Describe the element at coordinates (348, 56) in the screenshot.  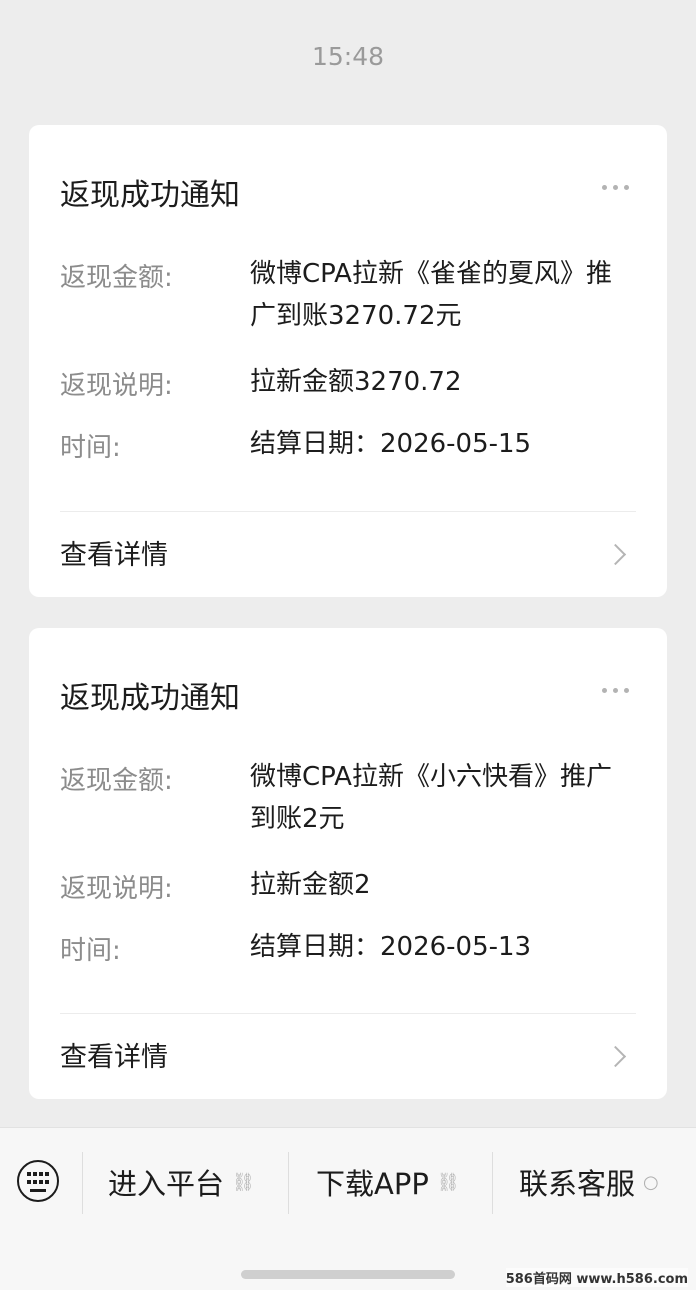
I see `message-timestamp: 15:48` at that location.